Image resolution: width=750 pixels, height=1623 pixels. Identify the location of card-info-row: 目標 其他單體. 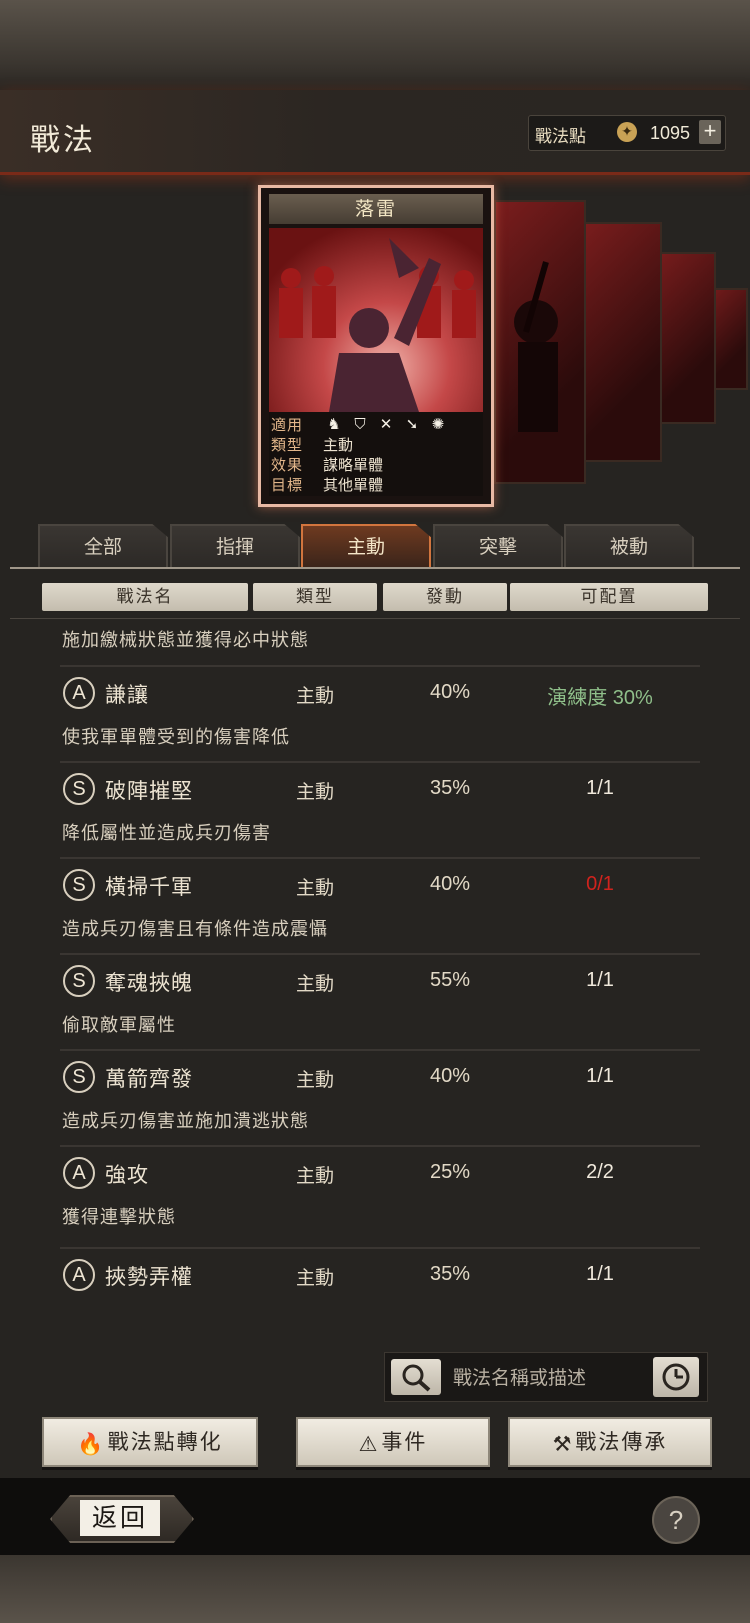
(376, 484).